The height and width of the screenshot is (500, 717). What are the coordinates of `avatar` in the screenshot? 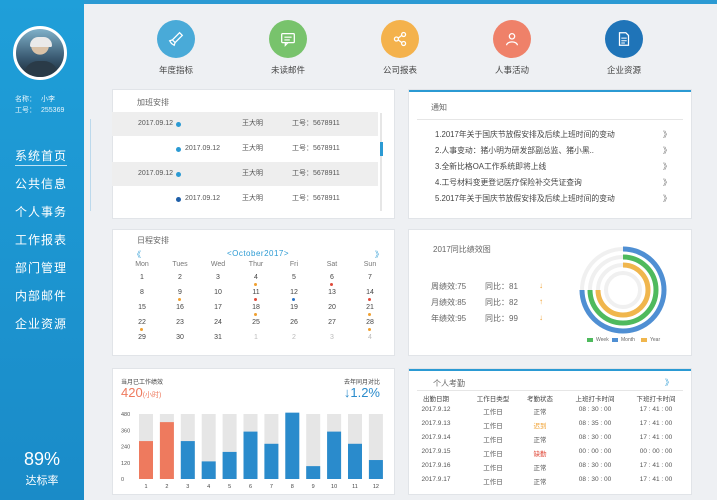 It's located at (40, 53).